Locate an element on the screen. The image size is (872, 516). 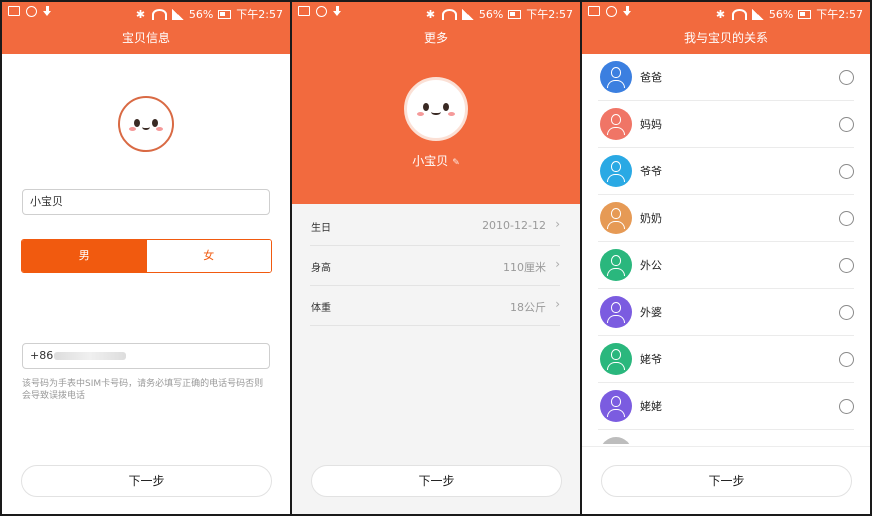
relation-name: 姥爷 is located at coordinates (651, 359).